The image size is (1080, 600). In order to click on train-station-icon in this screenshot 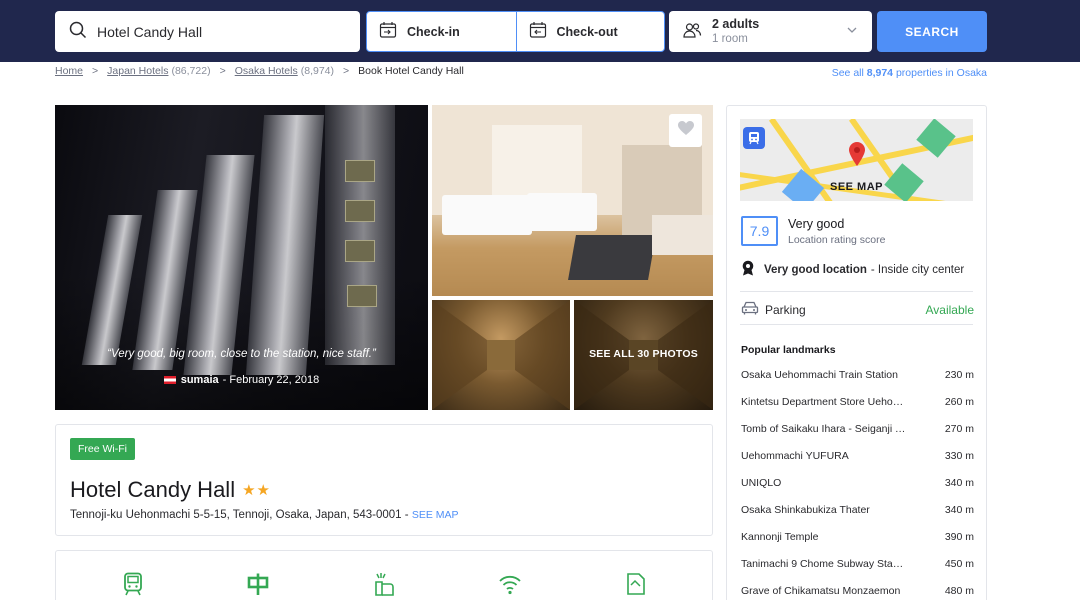, I will do `click(754, 138)`.